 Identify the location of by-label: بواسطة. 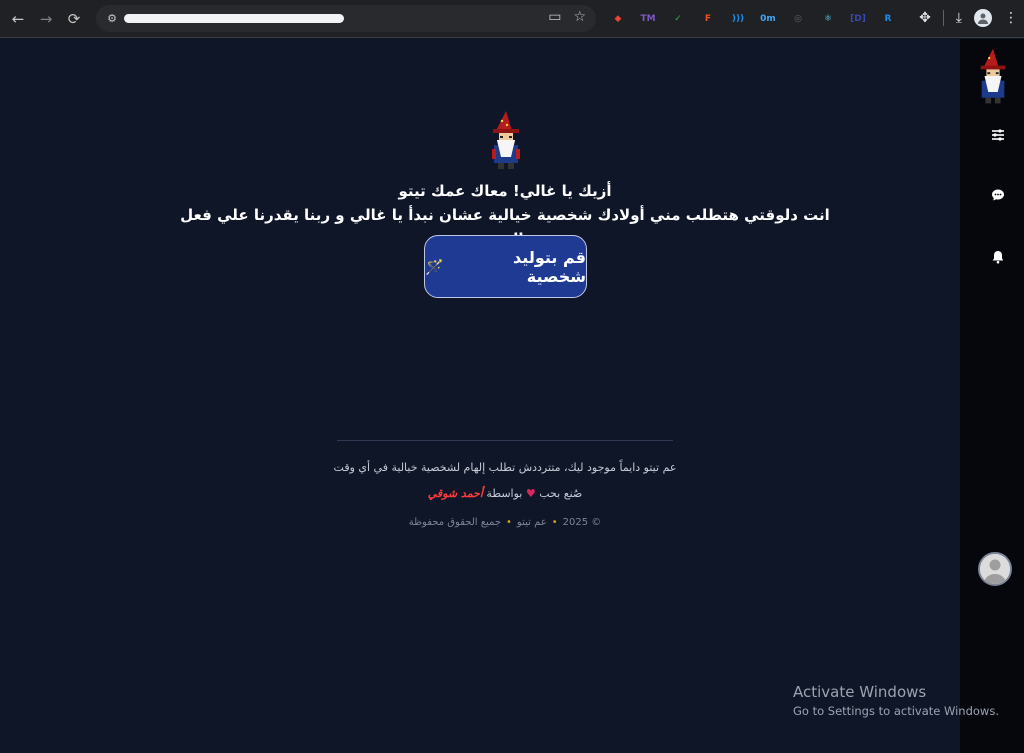
(504, 493).